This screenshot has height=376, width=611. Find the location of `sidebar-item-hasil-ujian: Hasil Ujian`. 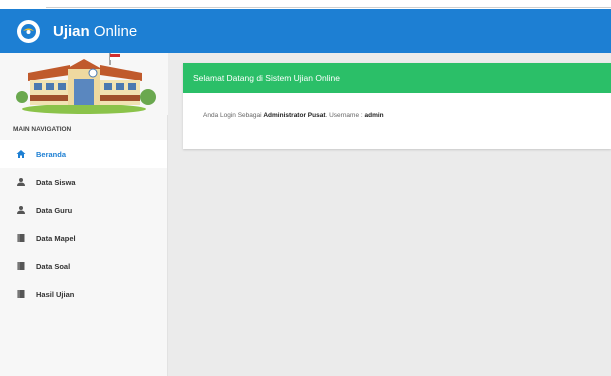

sidebar-item-hasil-ujian: Hasil Ujian is located at coordinates (83, 294).